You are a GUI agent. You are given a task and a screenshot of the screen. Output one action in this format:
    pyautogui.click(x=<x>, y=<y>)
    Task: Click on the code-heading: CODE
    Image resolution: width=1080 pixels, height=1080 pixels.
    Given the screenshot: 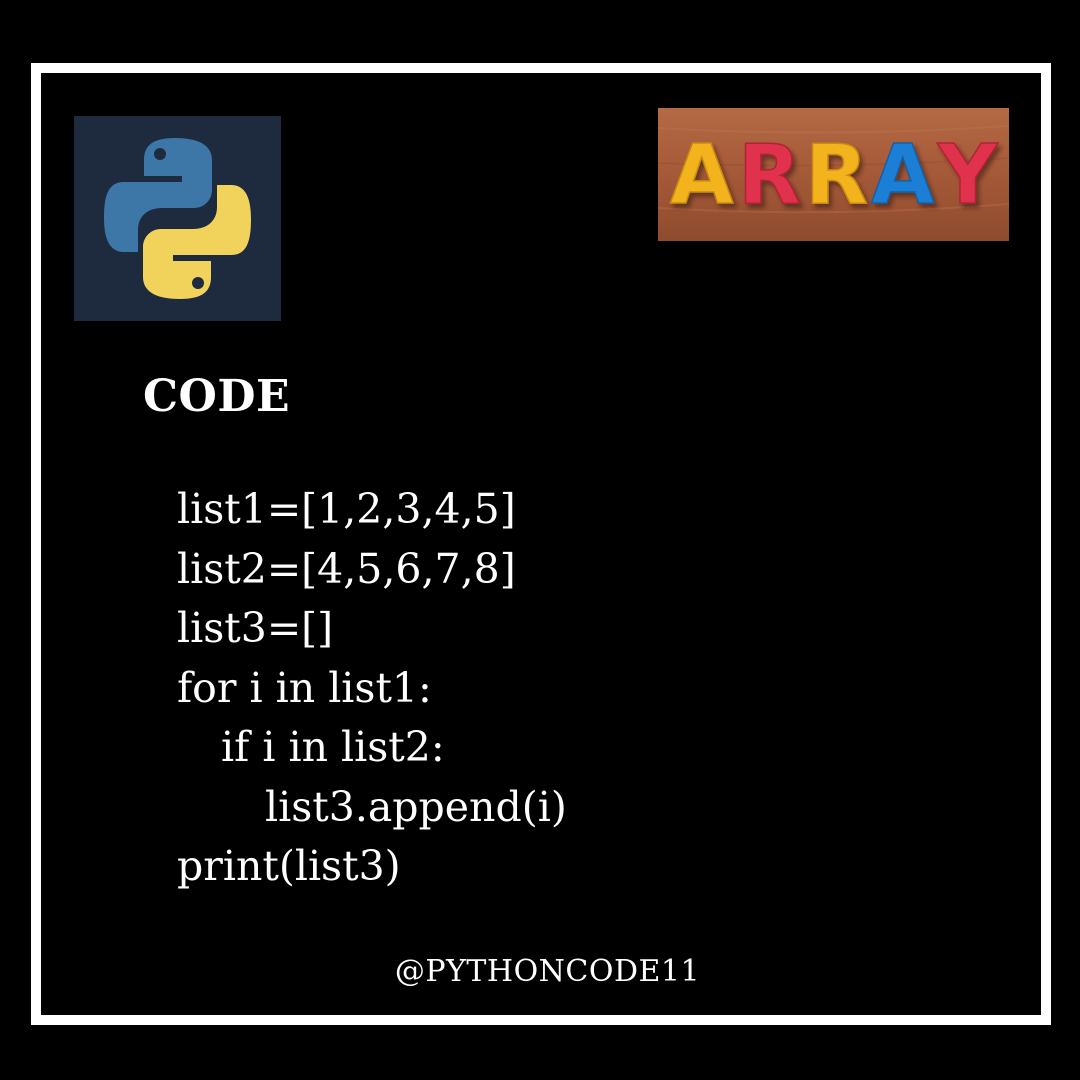 What is the action you would take?
    pyautogui.click(x=217, y=396)
    